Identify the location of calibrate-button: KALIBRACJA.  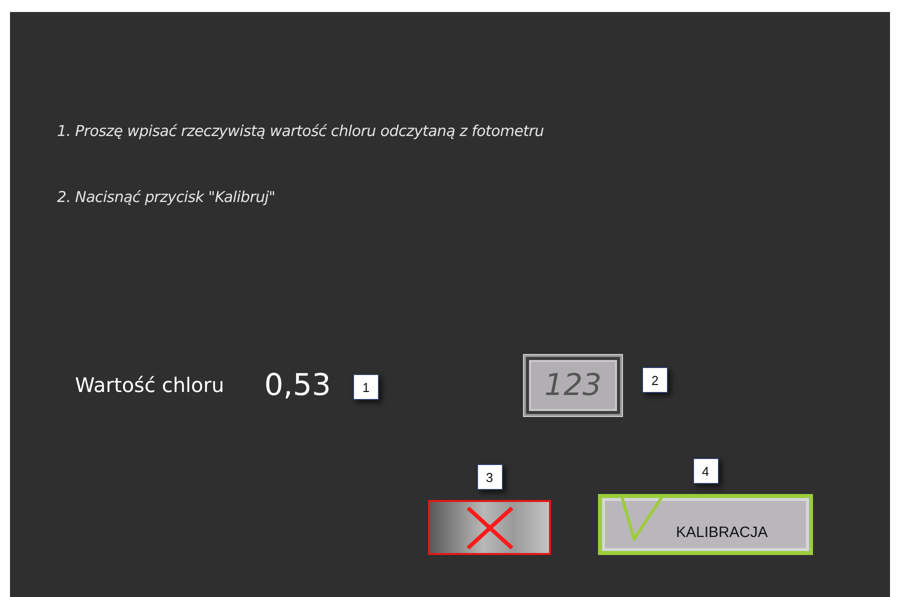
(705, 524).